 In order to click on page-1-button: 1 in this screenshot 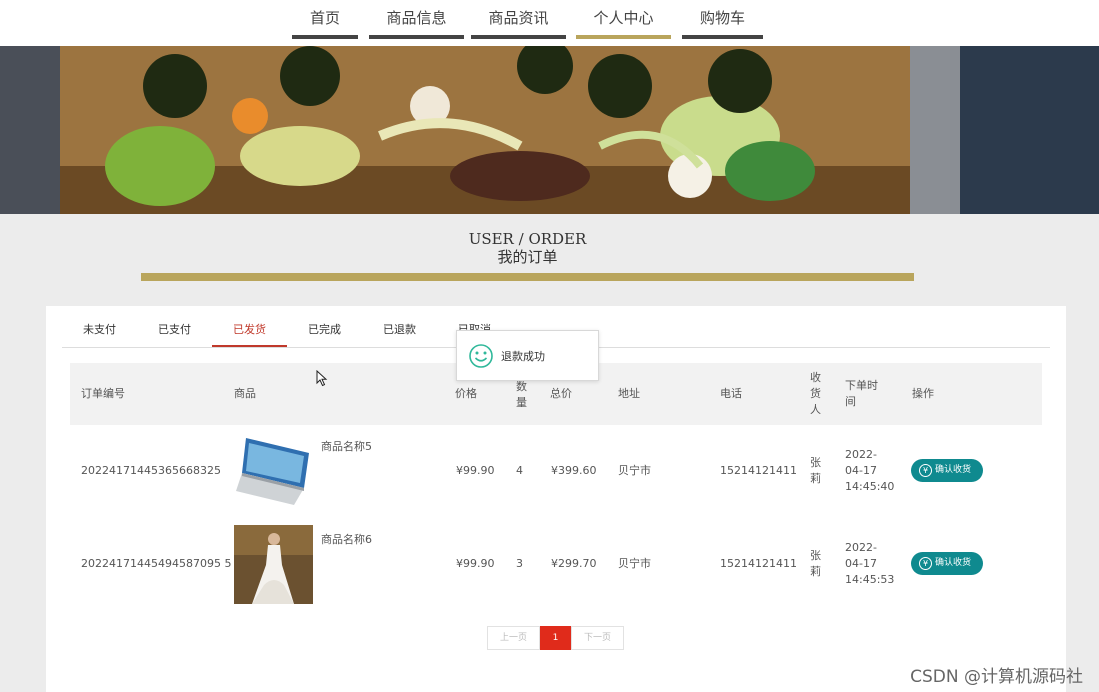, I will do `click(555, 638)`.